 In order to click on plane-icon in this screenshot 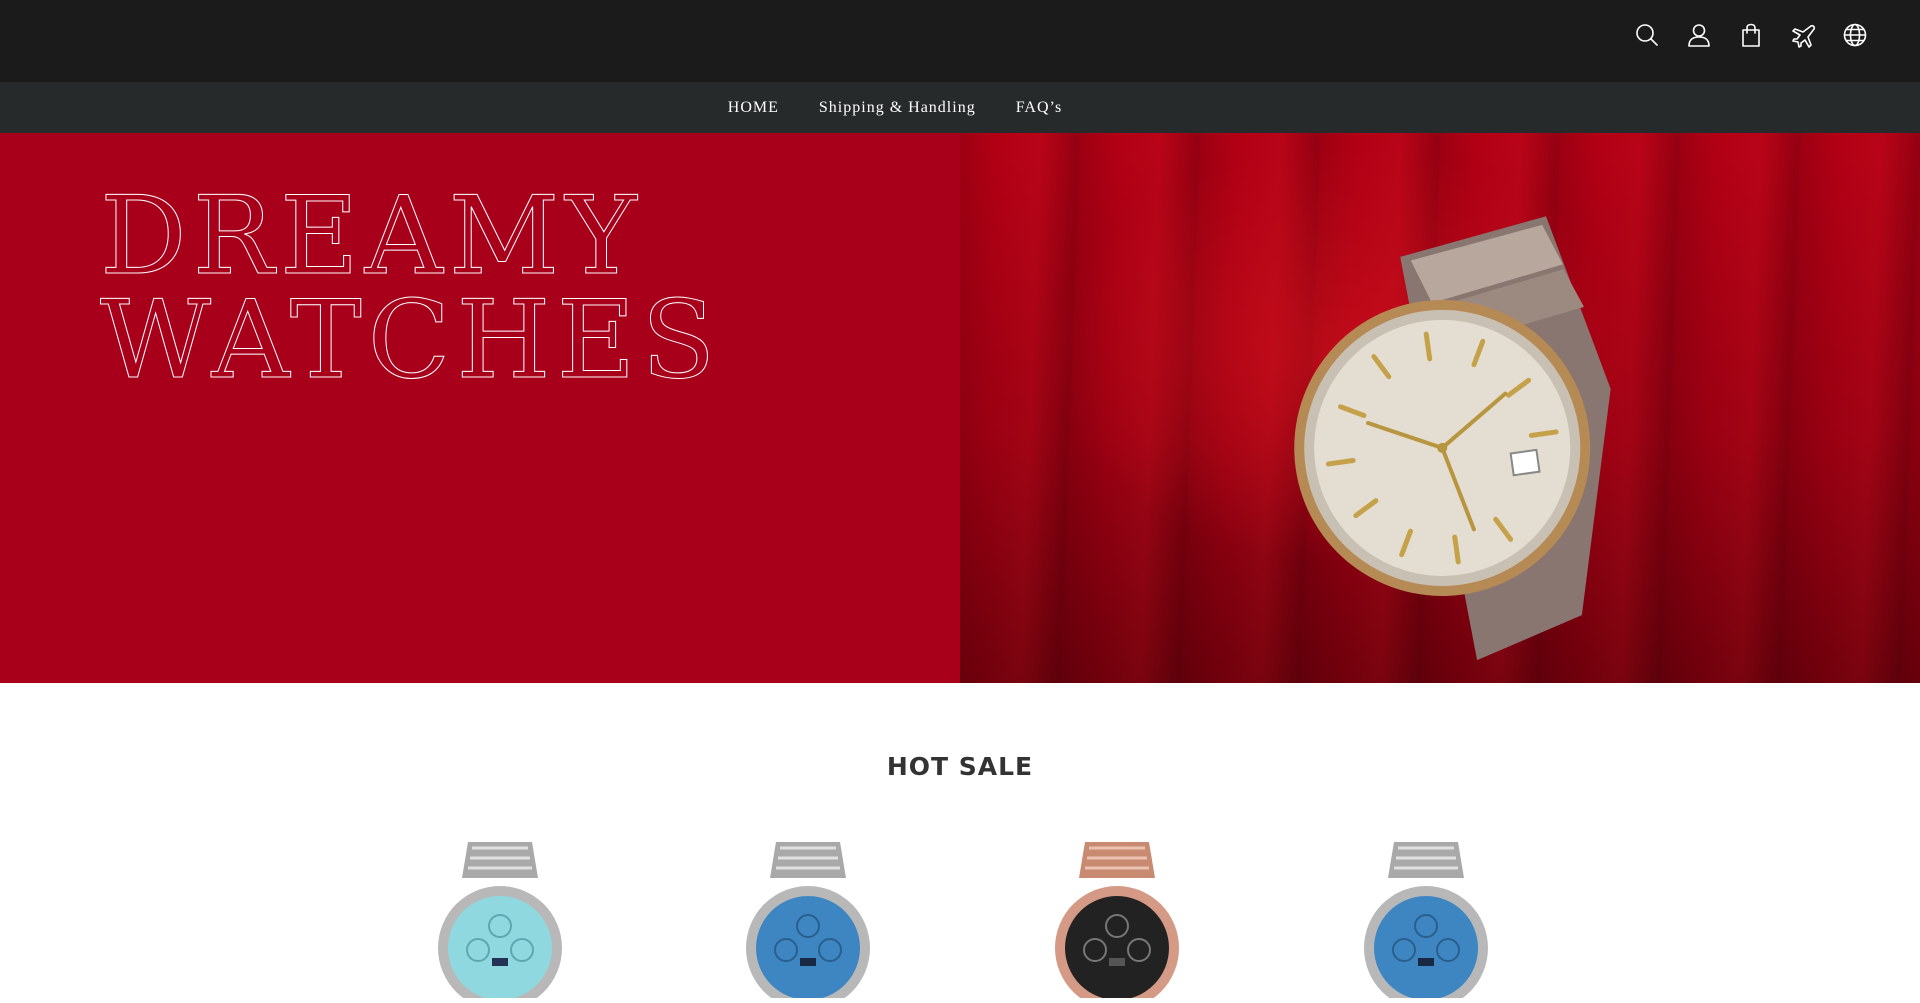, I will do `click(1802, 34)`.